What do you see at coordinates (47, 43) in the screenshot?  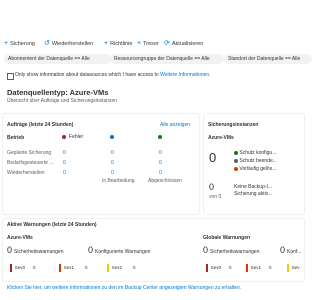 I see `restore-icon: ↺` at bounding box center [47, 43].